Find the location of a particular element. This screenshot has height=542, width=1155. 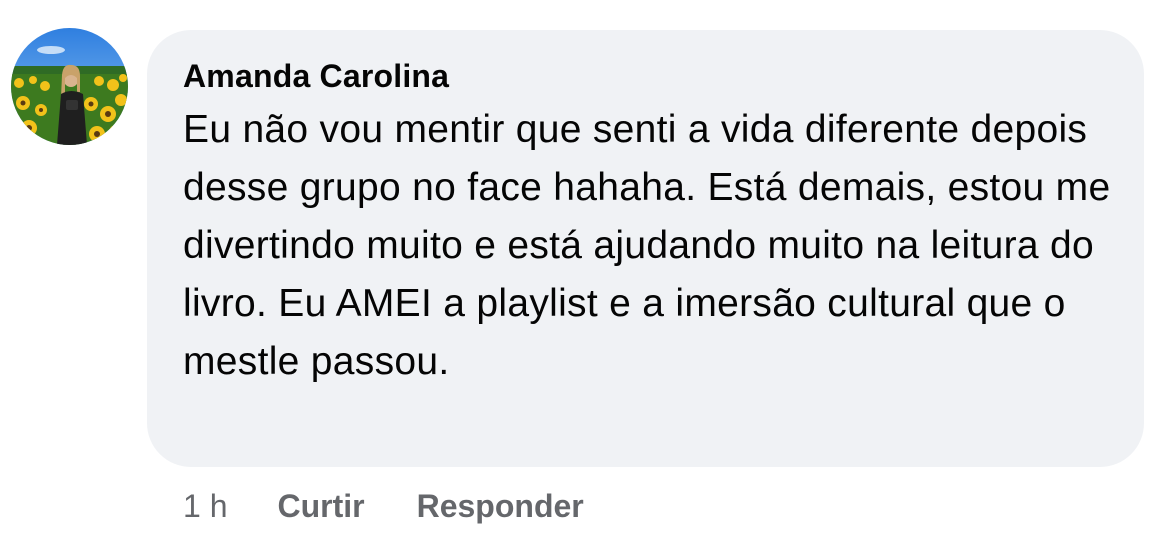

comment-author-name: Amanda Carolina is located at coordinates (648, 76).